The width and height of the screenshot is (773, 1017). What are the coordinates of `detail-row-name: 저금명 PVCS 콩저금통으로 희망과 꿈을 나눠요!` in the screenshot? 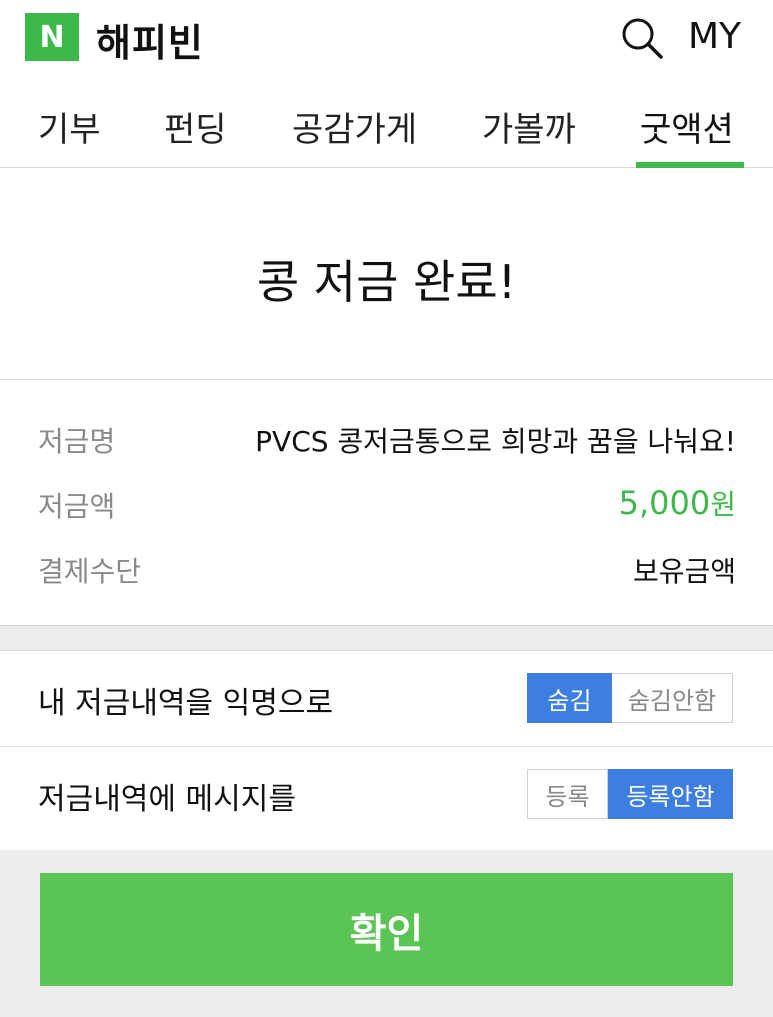 It's located at (387, 440).